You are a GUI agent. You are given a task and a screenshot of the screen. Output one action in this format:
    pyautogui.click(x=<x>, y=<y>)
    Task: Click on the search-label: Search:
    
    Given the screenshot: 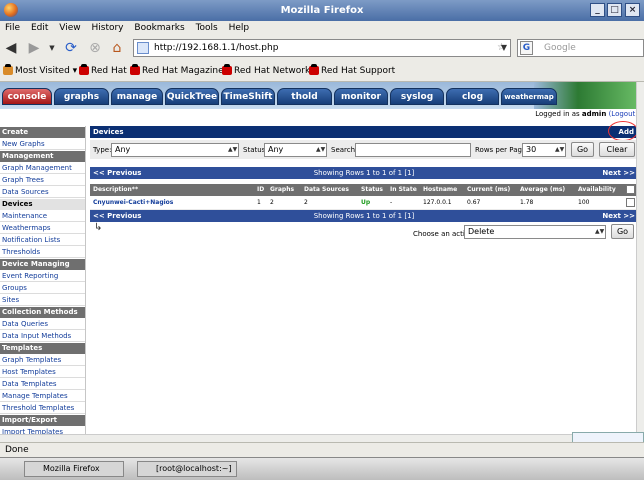 What is the action you would take?
    pyautogui.click(x=344, y=150)
    